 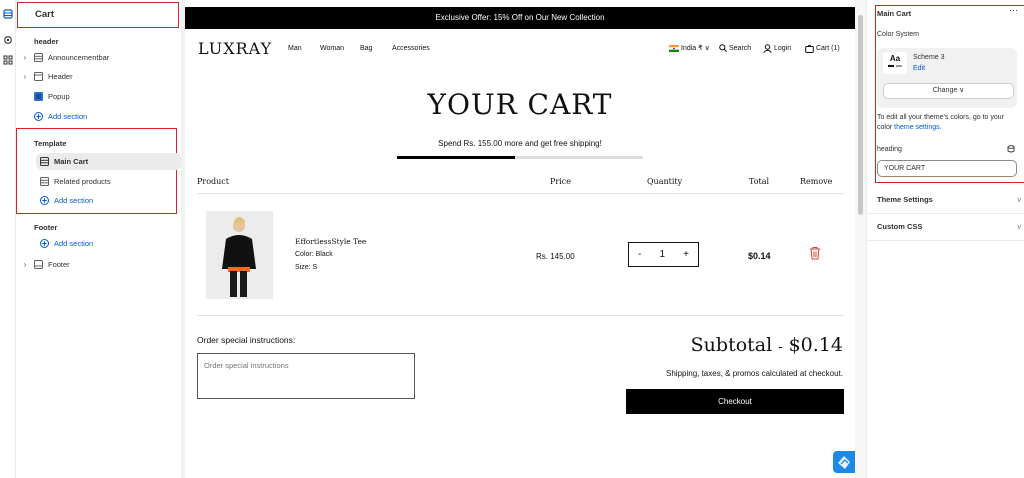 I want to click on theme-settings-link: theme settings., so click(x=917, y=127).